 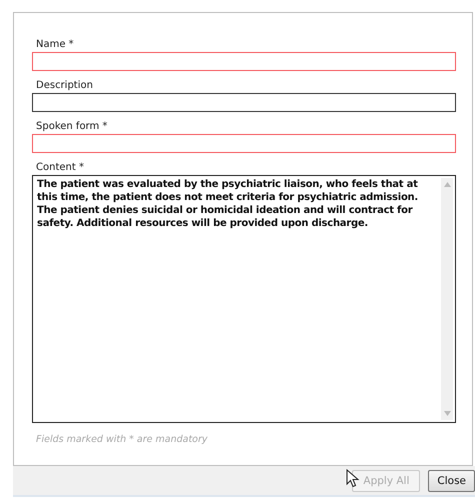 What do you see at coordinates (451, 481) in the screenshot?
I see `close-button: Close` at bounding box center [451, 481].